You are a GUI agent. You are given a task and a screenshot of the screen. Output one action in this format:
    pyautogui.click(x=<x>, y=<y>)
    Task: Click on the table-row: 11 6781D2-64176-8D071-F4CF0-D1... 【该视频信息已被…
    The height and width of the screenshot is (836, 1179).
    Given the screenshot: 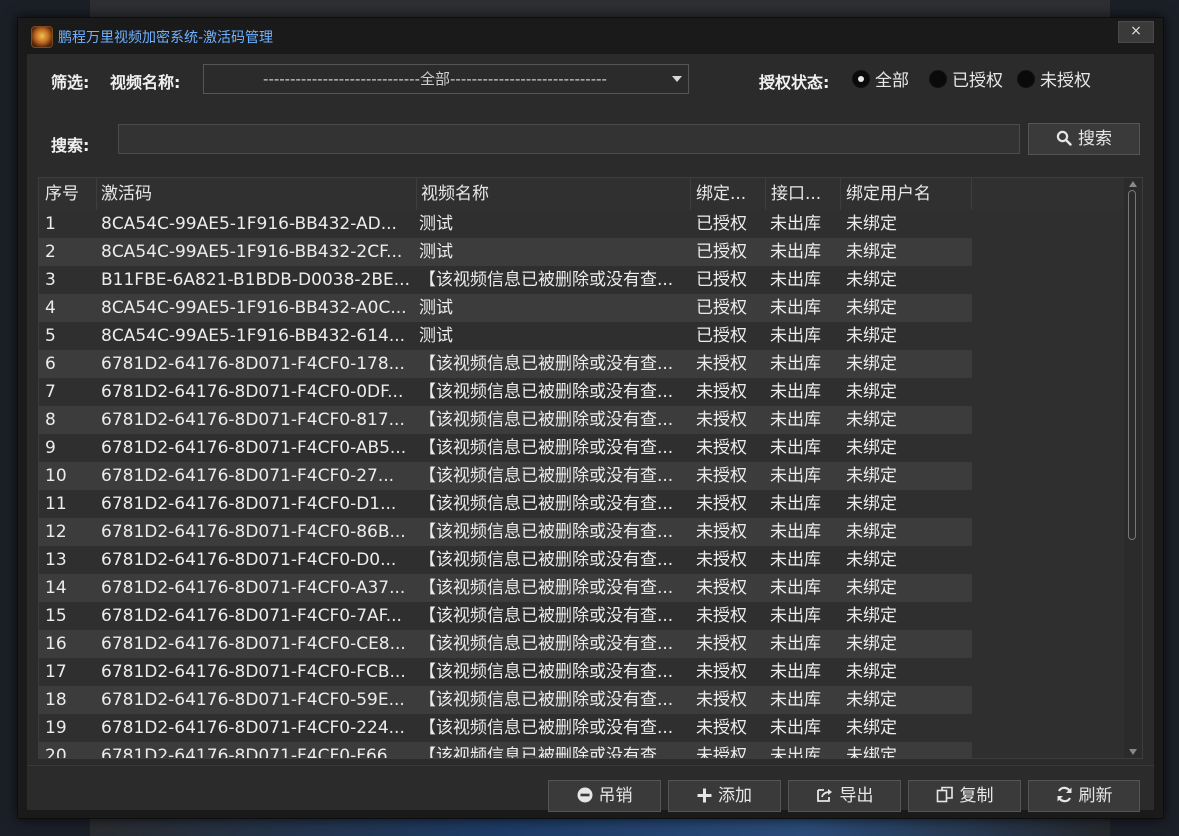 What is the action you would take?
    pyautogui.click(x=505, y=504)
    